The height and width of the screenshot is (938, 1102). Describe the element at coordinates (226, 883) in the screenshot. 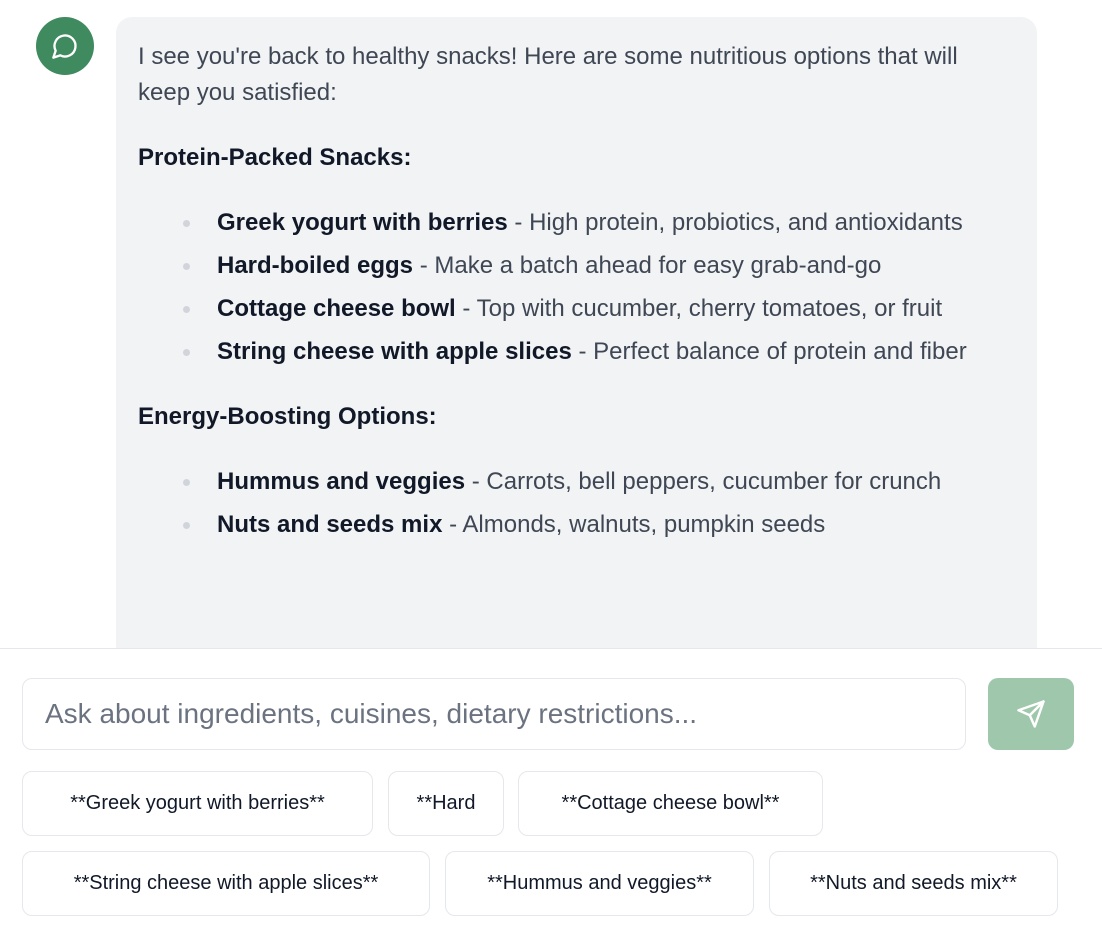

I see `suggestion-chip: **String cheese with apple slices**` at that location.